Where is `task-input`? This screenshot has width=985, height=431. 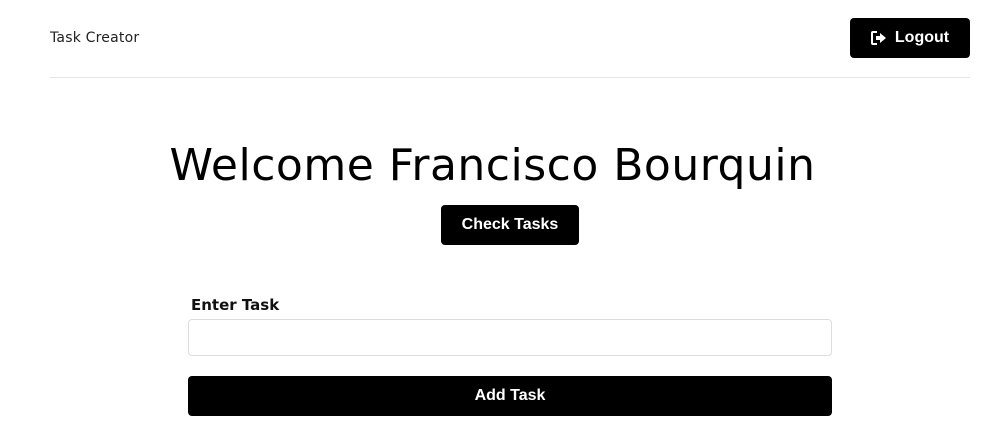
task-input is located at coordinates (510, 337).